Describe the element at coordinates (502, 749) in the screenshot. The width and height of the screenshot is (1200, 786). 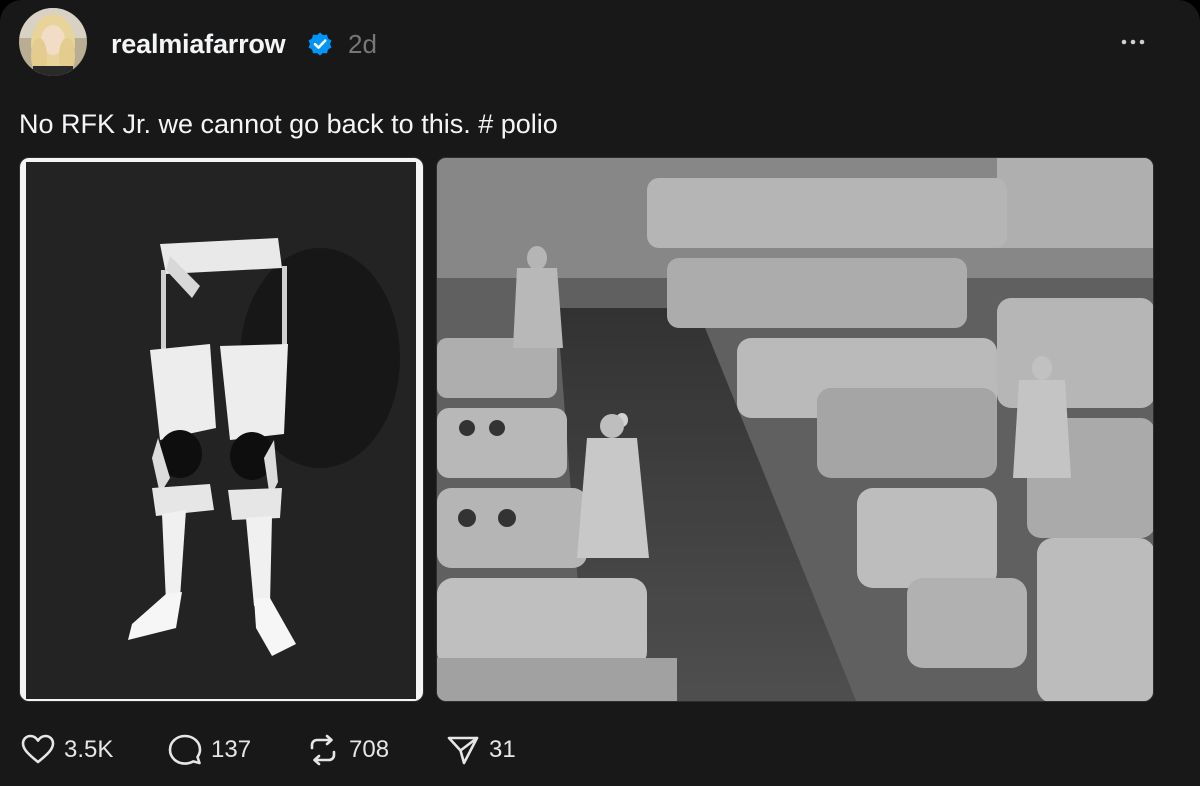
I see `share-count: 31` at that location.